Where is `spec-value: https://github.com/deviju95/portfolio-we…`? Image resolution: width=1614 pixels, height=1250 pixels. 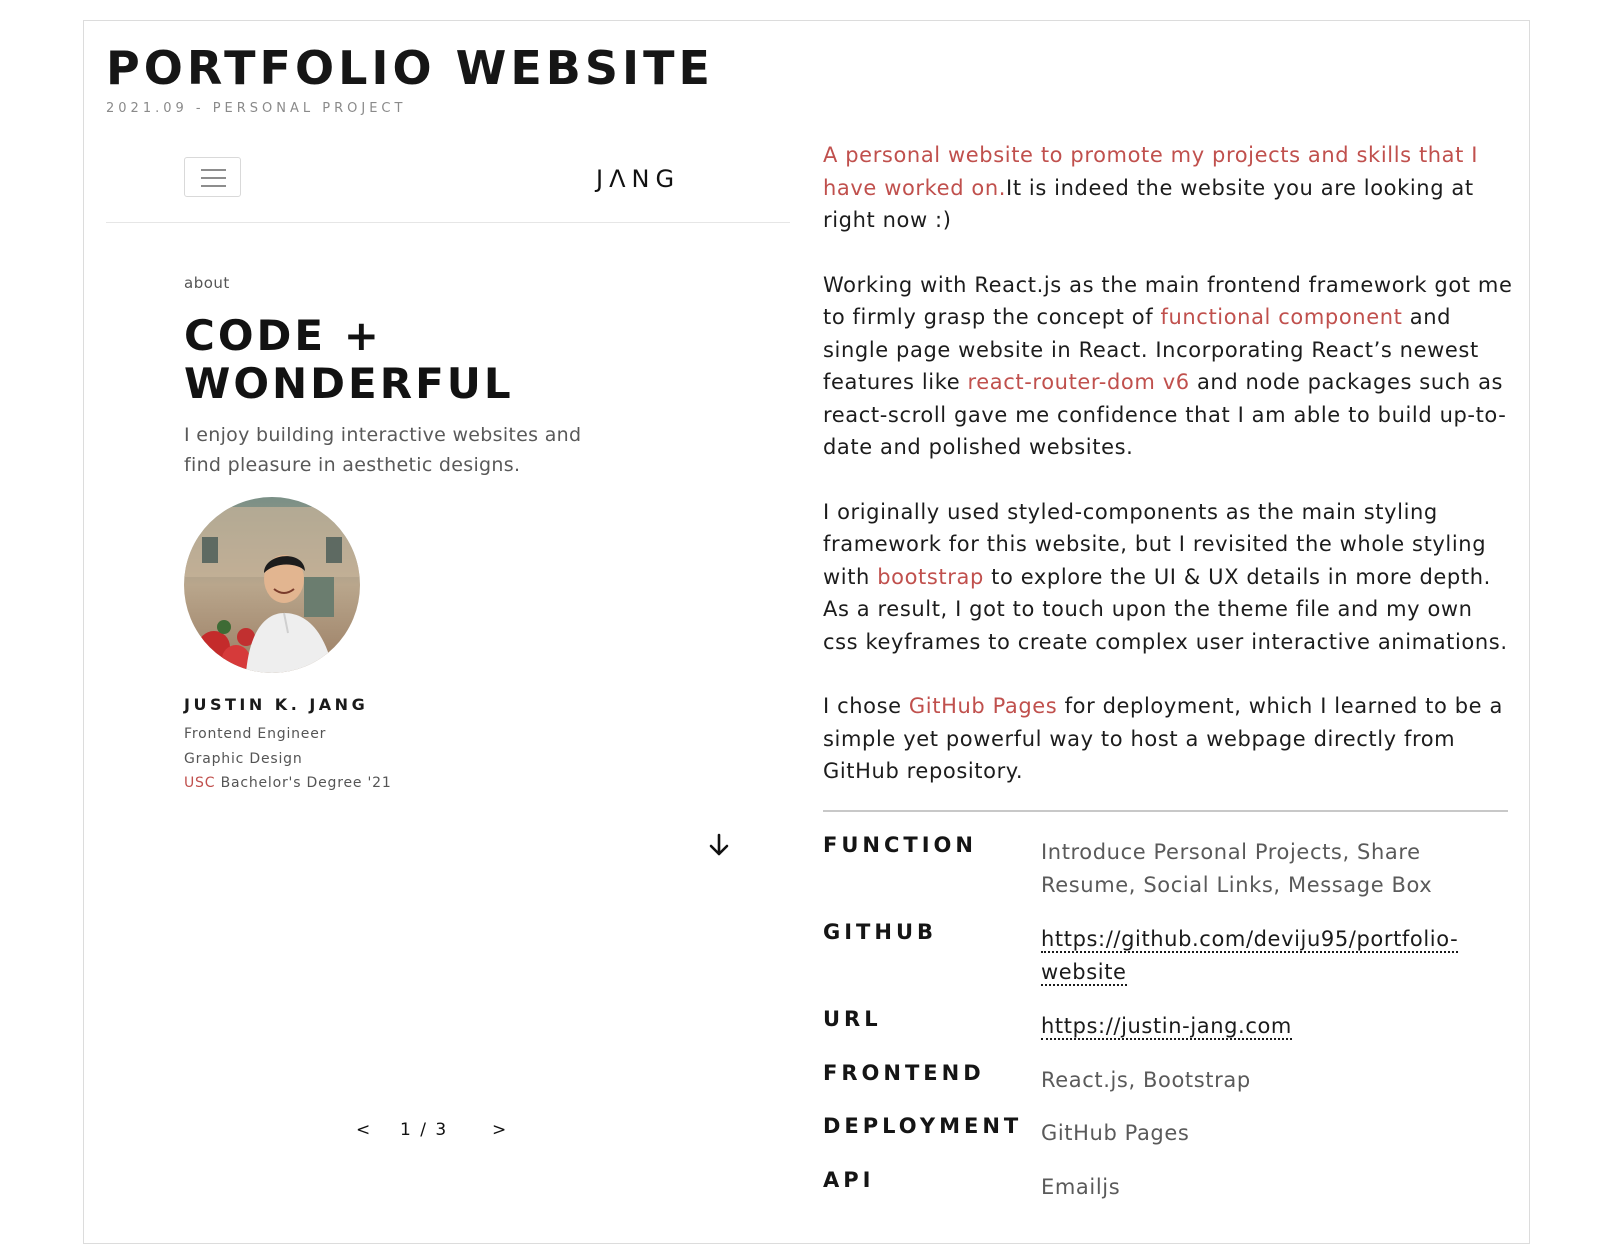 spec-value: https://github.com/deviju95/portfolio-we… is located at coordinates (1261, 955).